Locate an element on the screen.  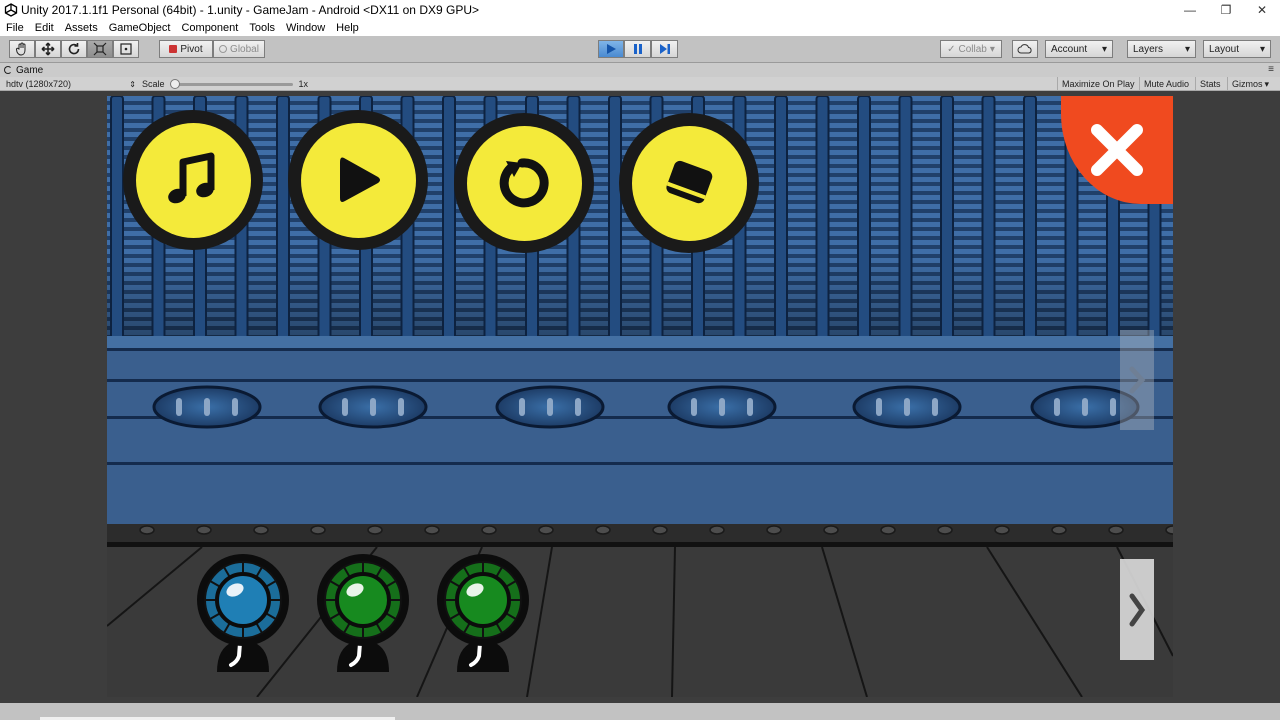
music-note-icon is located at coordinates (191, 178).